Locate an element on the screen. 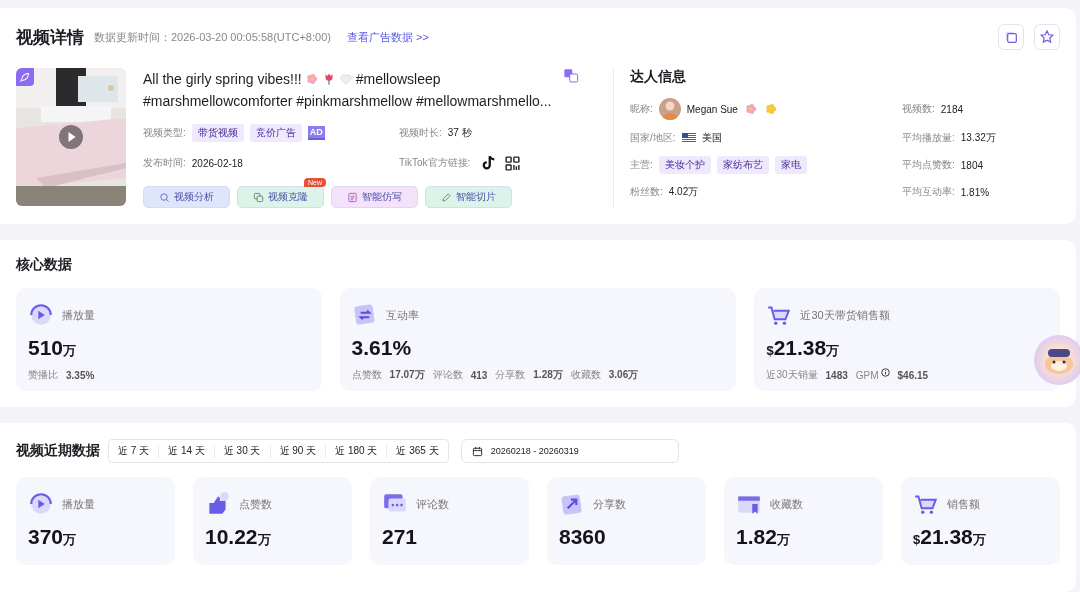  play-icon is located at coordinates (71, 137).